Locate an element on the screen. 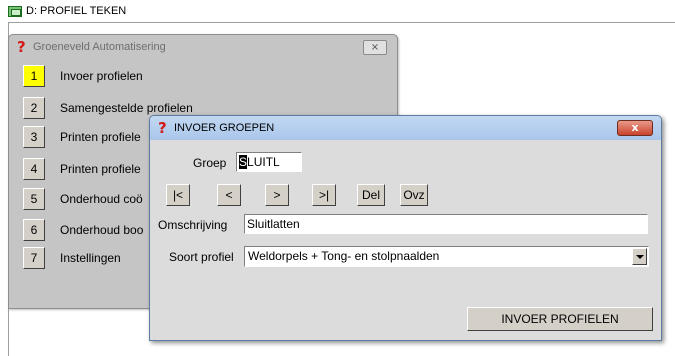 Image resolution: width=675 pixels, height=356 pixels. menu-item-label: Samengestelde profielen is located at coordinates (126, 108).